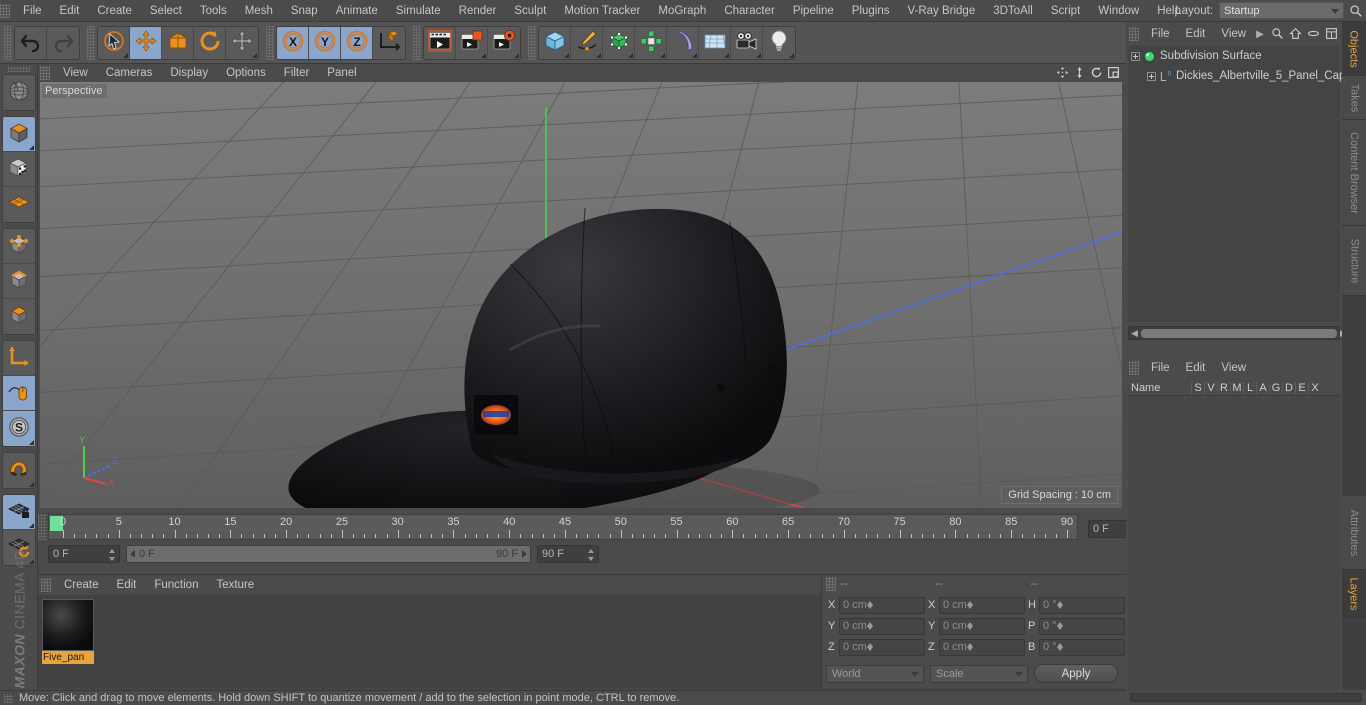 Image resolution: width=1366 pixels, height=705 pixels. What do you see at coordinates (1196, 368) in the screenshot?
I see `layer-menu-edit: Edit` at bounding box center [1196, 368].